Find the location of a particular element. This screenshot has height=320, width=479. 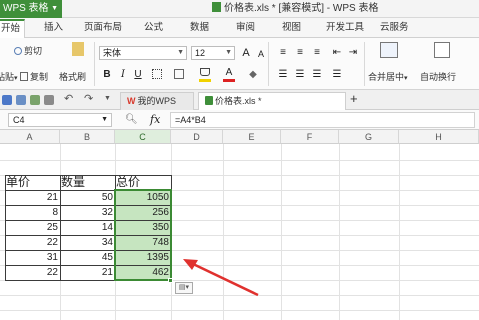

increase-font-size-button: A is located at coordinates (246, 53).